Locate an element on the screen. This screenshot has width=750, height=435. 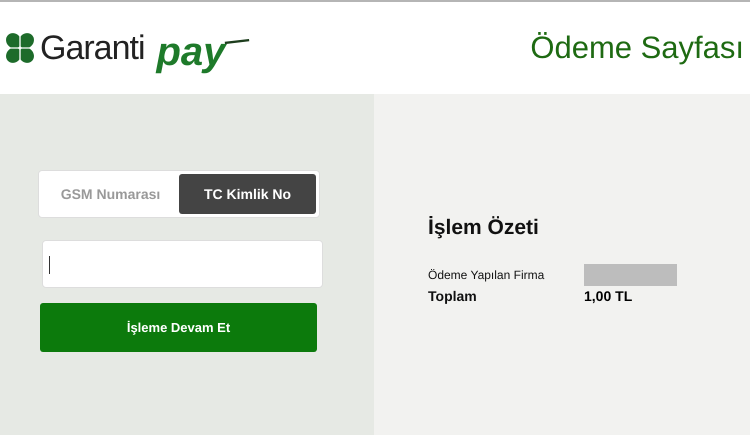
summary-value: 1,00 TL is located at coordinates (608, 296).